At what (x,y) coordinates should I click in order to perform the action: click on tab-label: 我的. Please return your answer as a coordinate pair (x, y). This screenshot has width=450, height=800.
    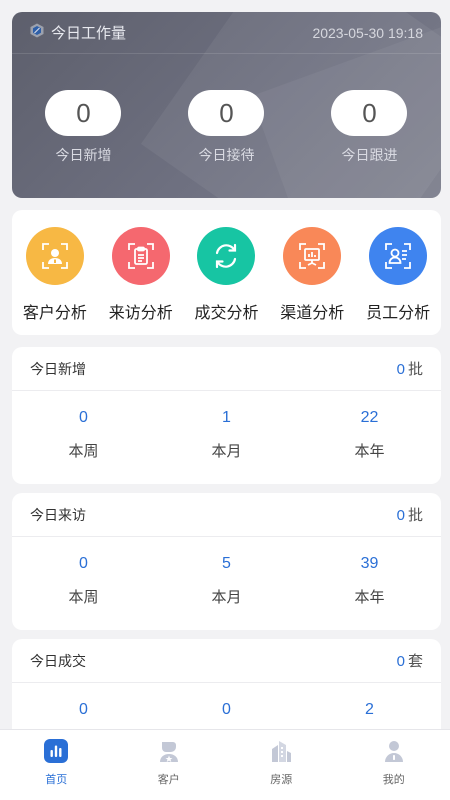
    Looking at the image, I should click on (393, 780).